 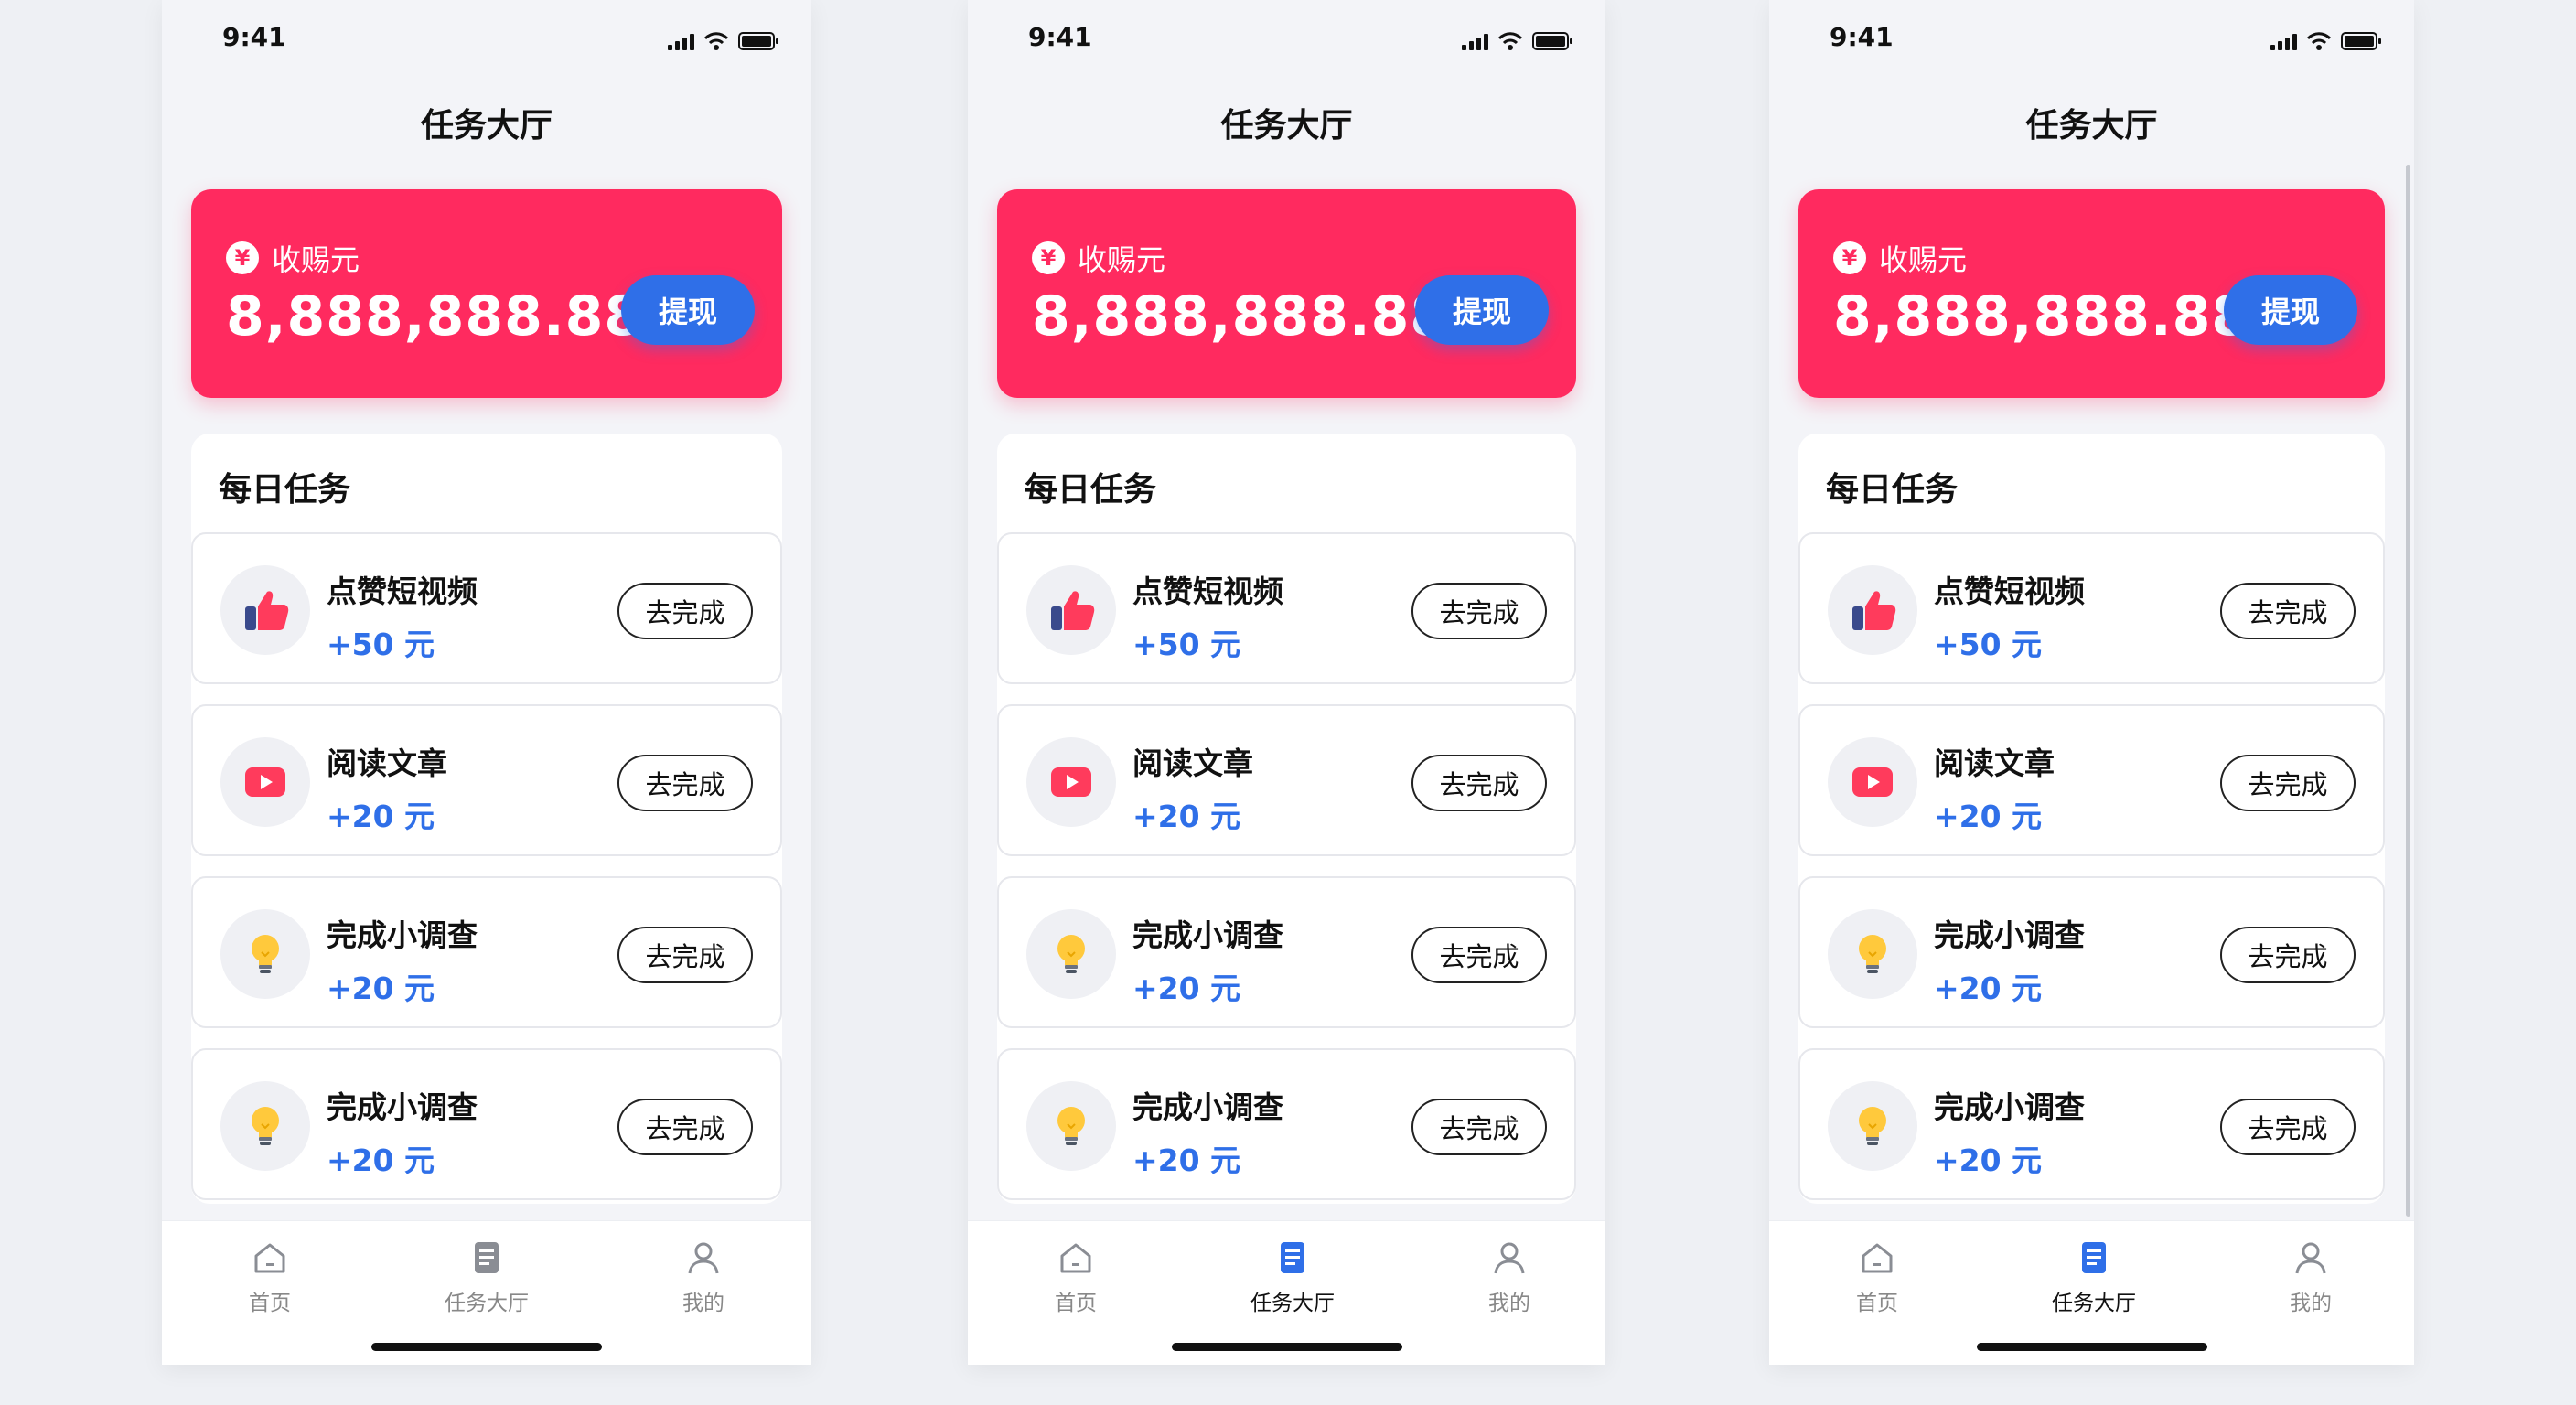 I want to click on yuan-coin-icon: ¥, so click(x=243, y=257).